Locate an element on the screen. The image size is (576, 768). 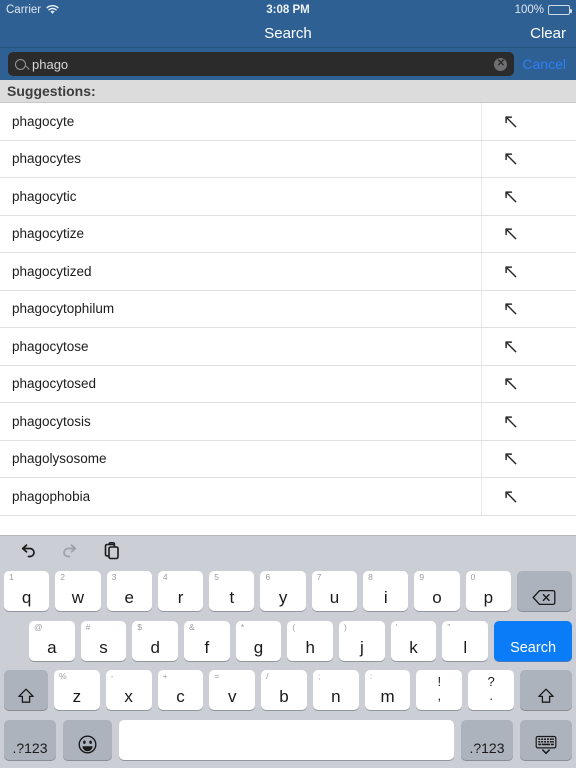
search-key: Search is located at coordinates (533, 640).